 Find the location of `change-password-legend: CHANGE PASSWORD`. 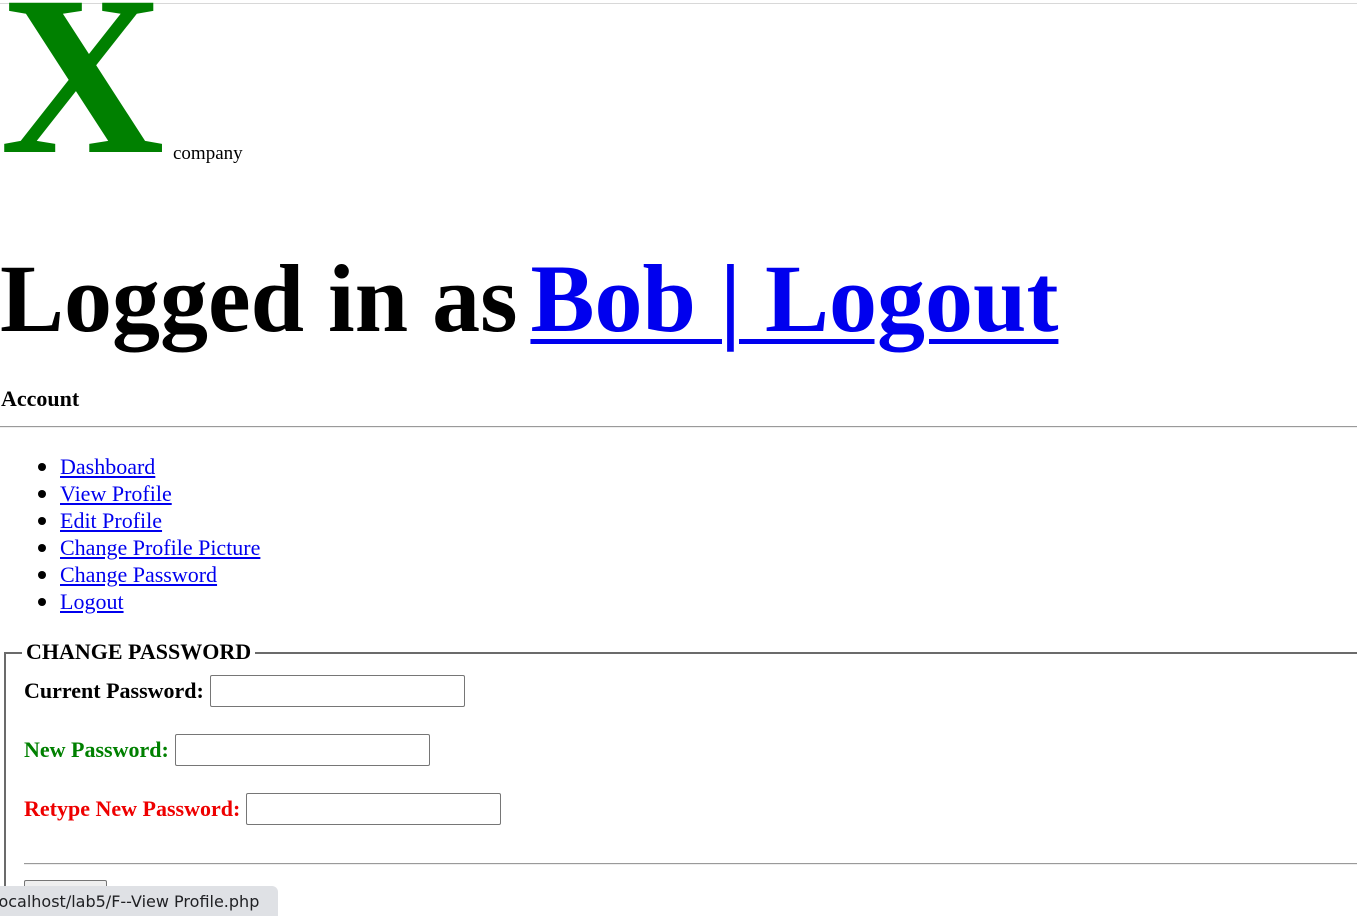

change-password-legend: CHANGE PASSWORD is located at coordinates (139, 652).